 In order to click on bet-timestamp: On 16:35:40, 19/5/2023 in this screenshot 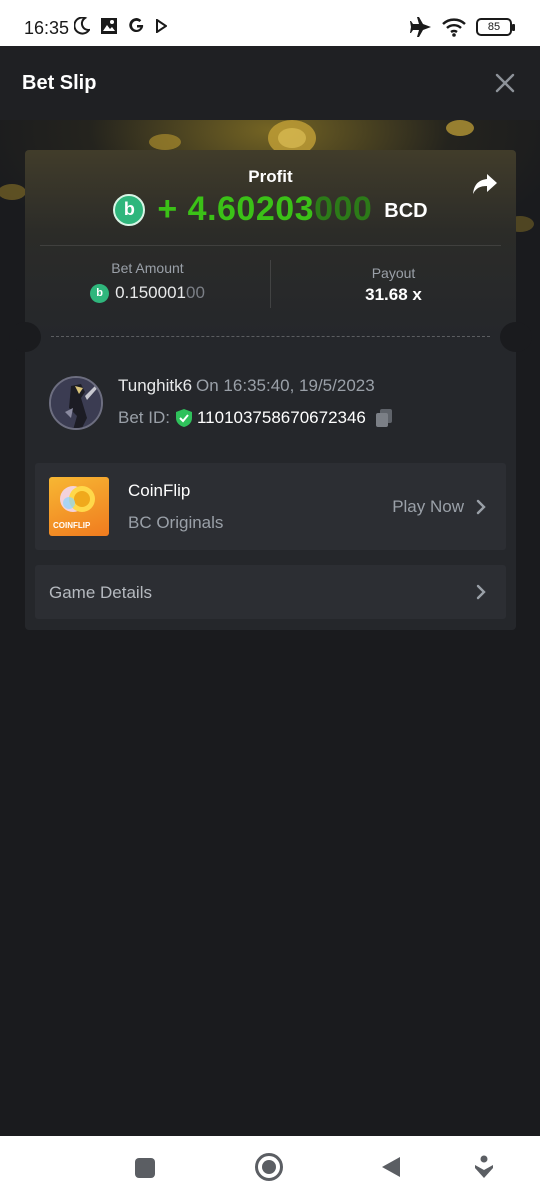, I will do `click(285, 385)`.